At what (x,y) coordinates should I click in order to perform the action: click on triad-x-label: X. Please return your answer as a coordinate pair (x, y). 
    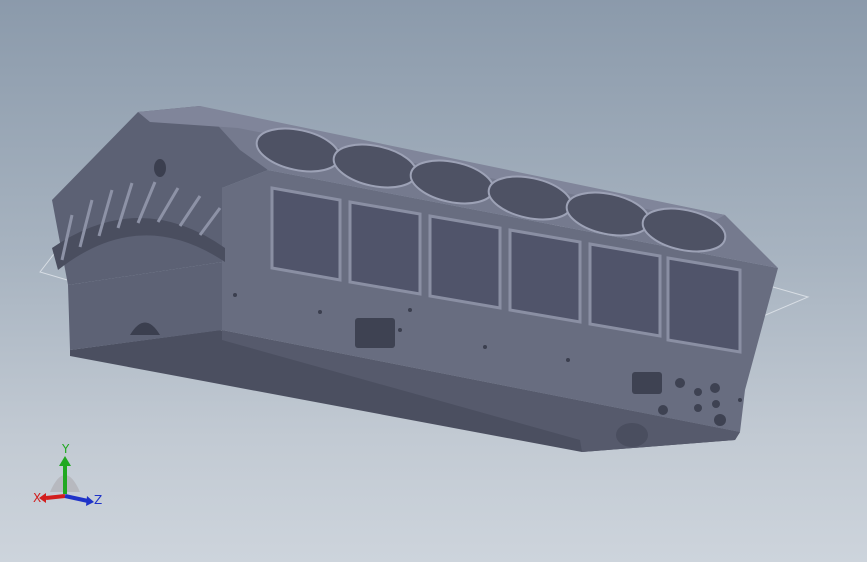
    Looking at the image, I should click on (37, 498).